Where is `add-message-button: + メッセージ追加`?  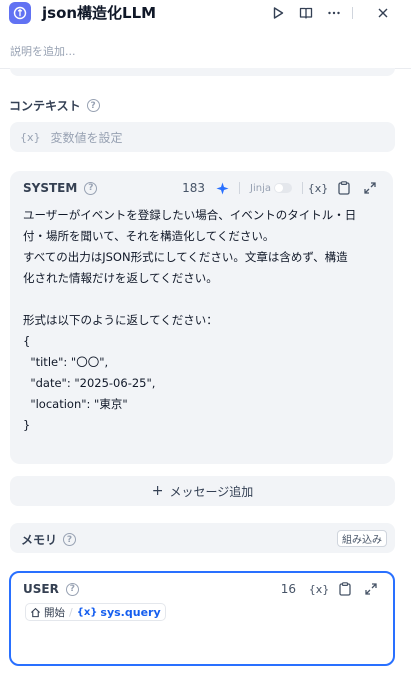 add-message-button: + メッセージ追加 is located at coordinates (202, 491).